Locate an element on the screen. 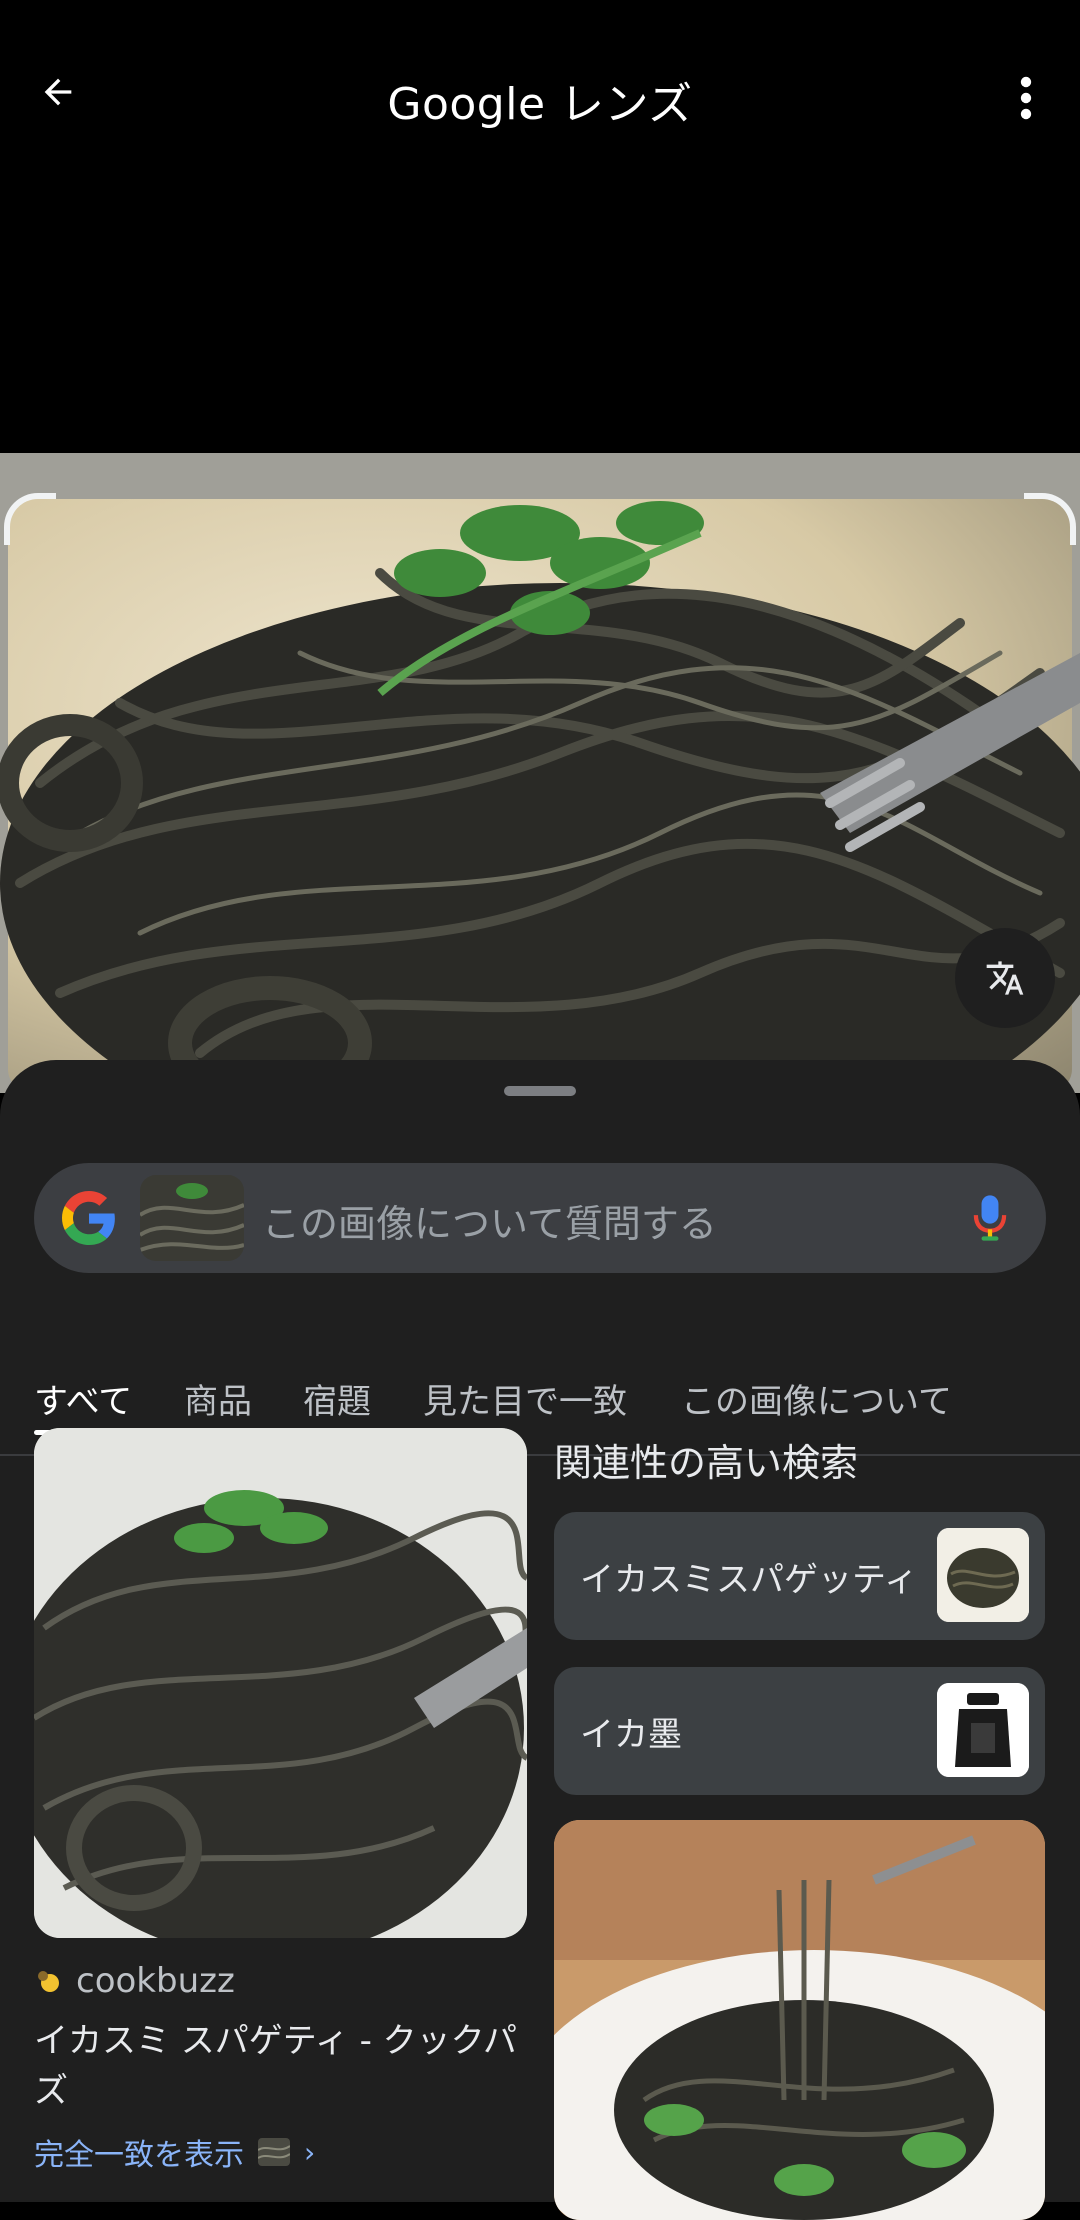 This screenshot has height=2220, width=1080. result-image is located at coordinates (280, 1683).